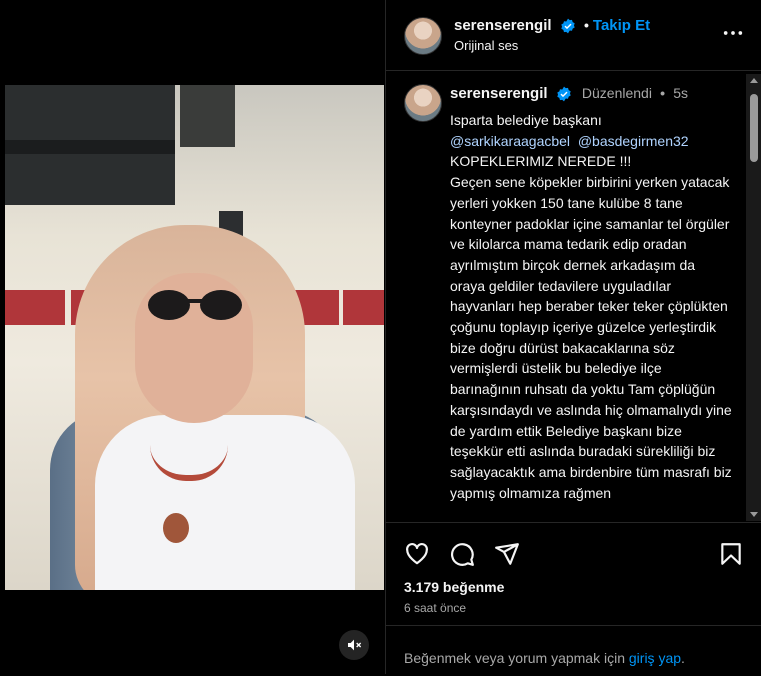 Image resolution: width=761 pixels, height=676 pixels. I want to click on mention-link: @basdegirmen32, so click(633, 141).